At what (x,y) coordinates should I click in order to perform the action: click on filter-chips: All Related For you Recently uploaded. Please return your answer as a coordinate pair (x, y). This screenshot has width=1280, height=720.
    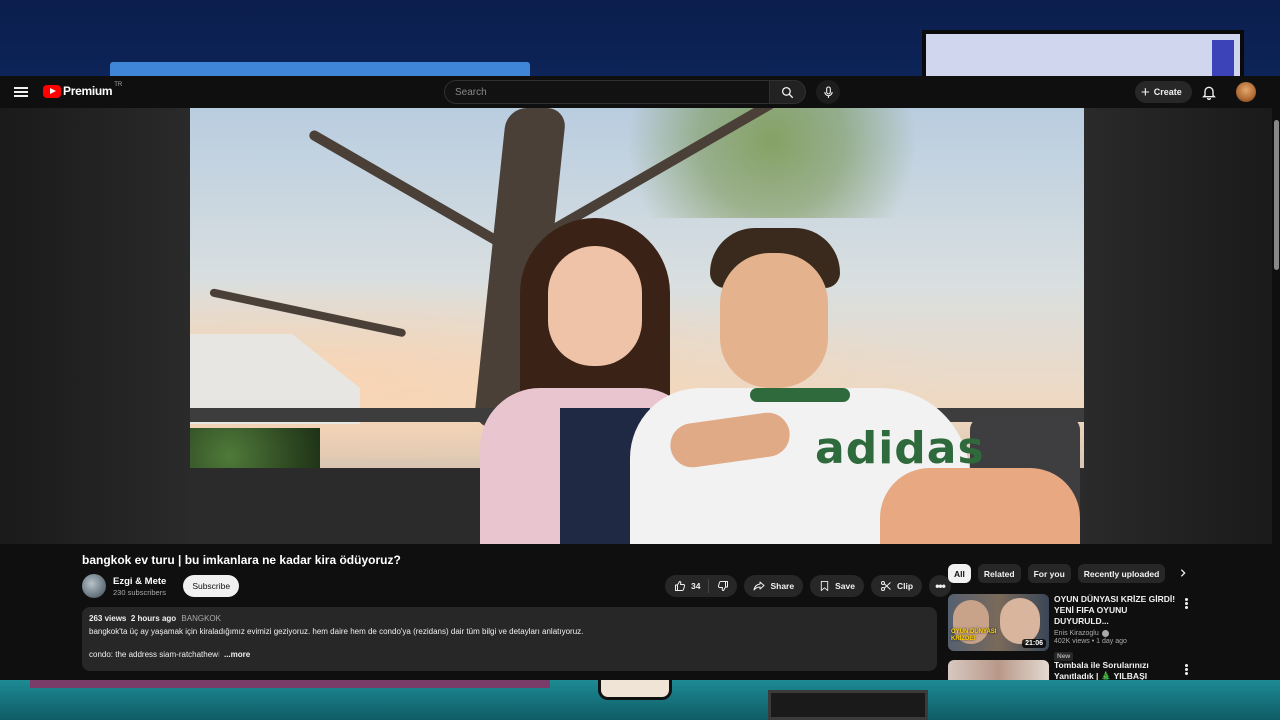
    Looking at the image, I should click on (1068, 573).